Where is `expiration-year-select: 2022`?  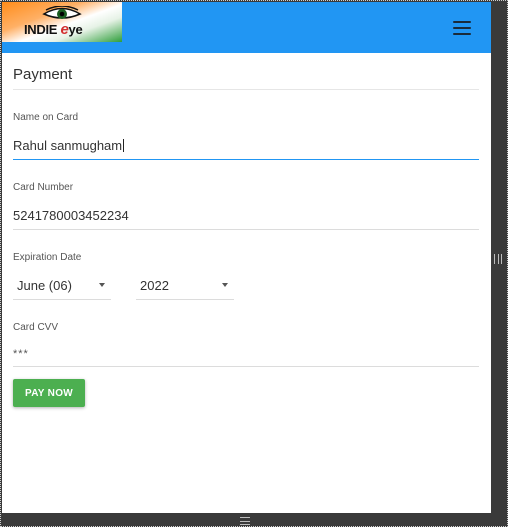
expiration-year-select: 2022 is located at coordinates (185, 289).